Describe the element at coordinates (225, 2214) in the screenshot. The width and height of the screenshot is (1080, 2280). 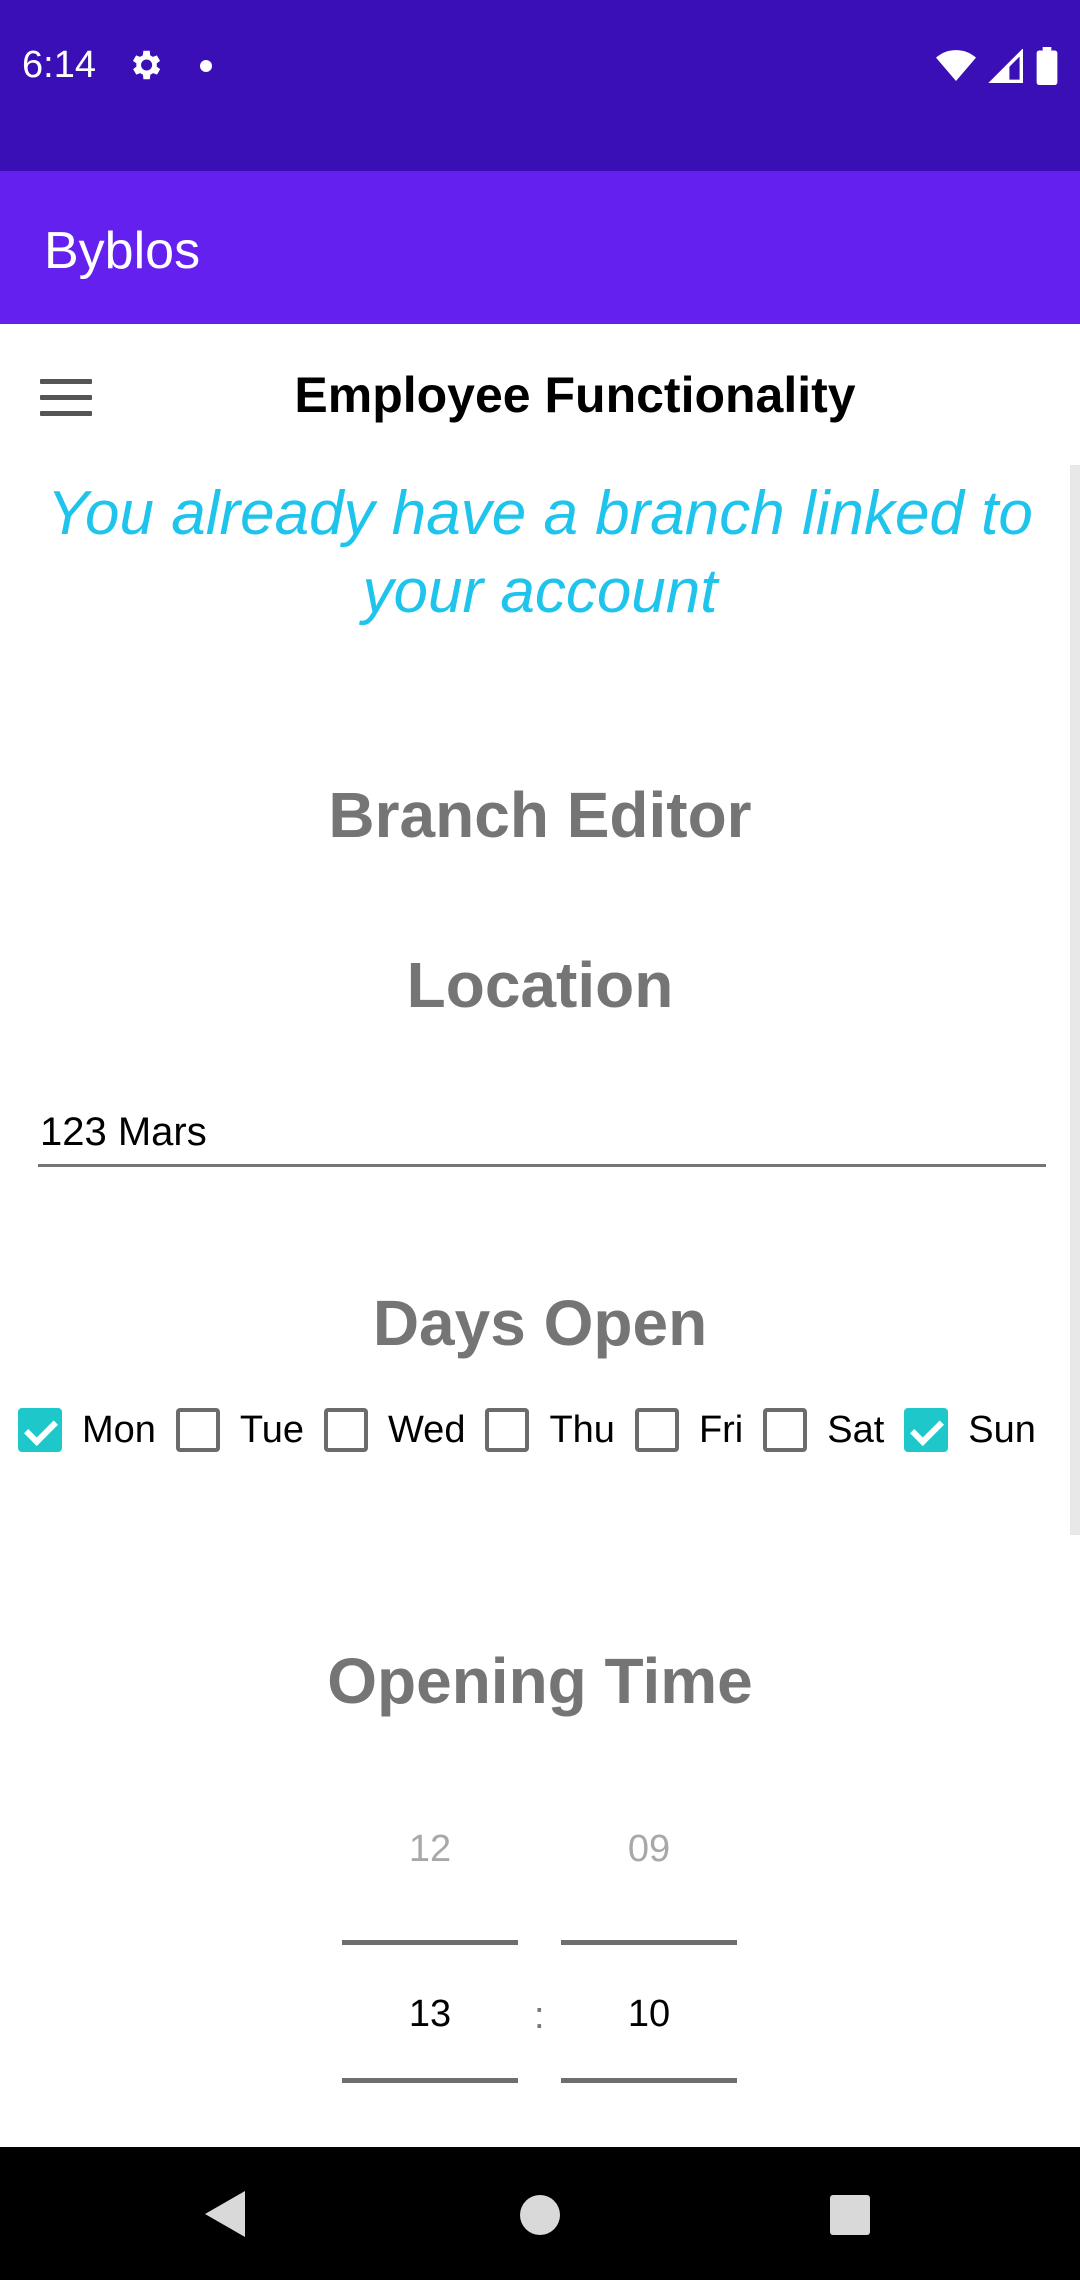
I see `back-icon` at that location.